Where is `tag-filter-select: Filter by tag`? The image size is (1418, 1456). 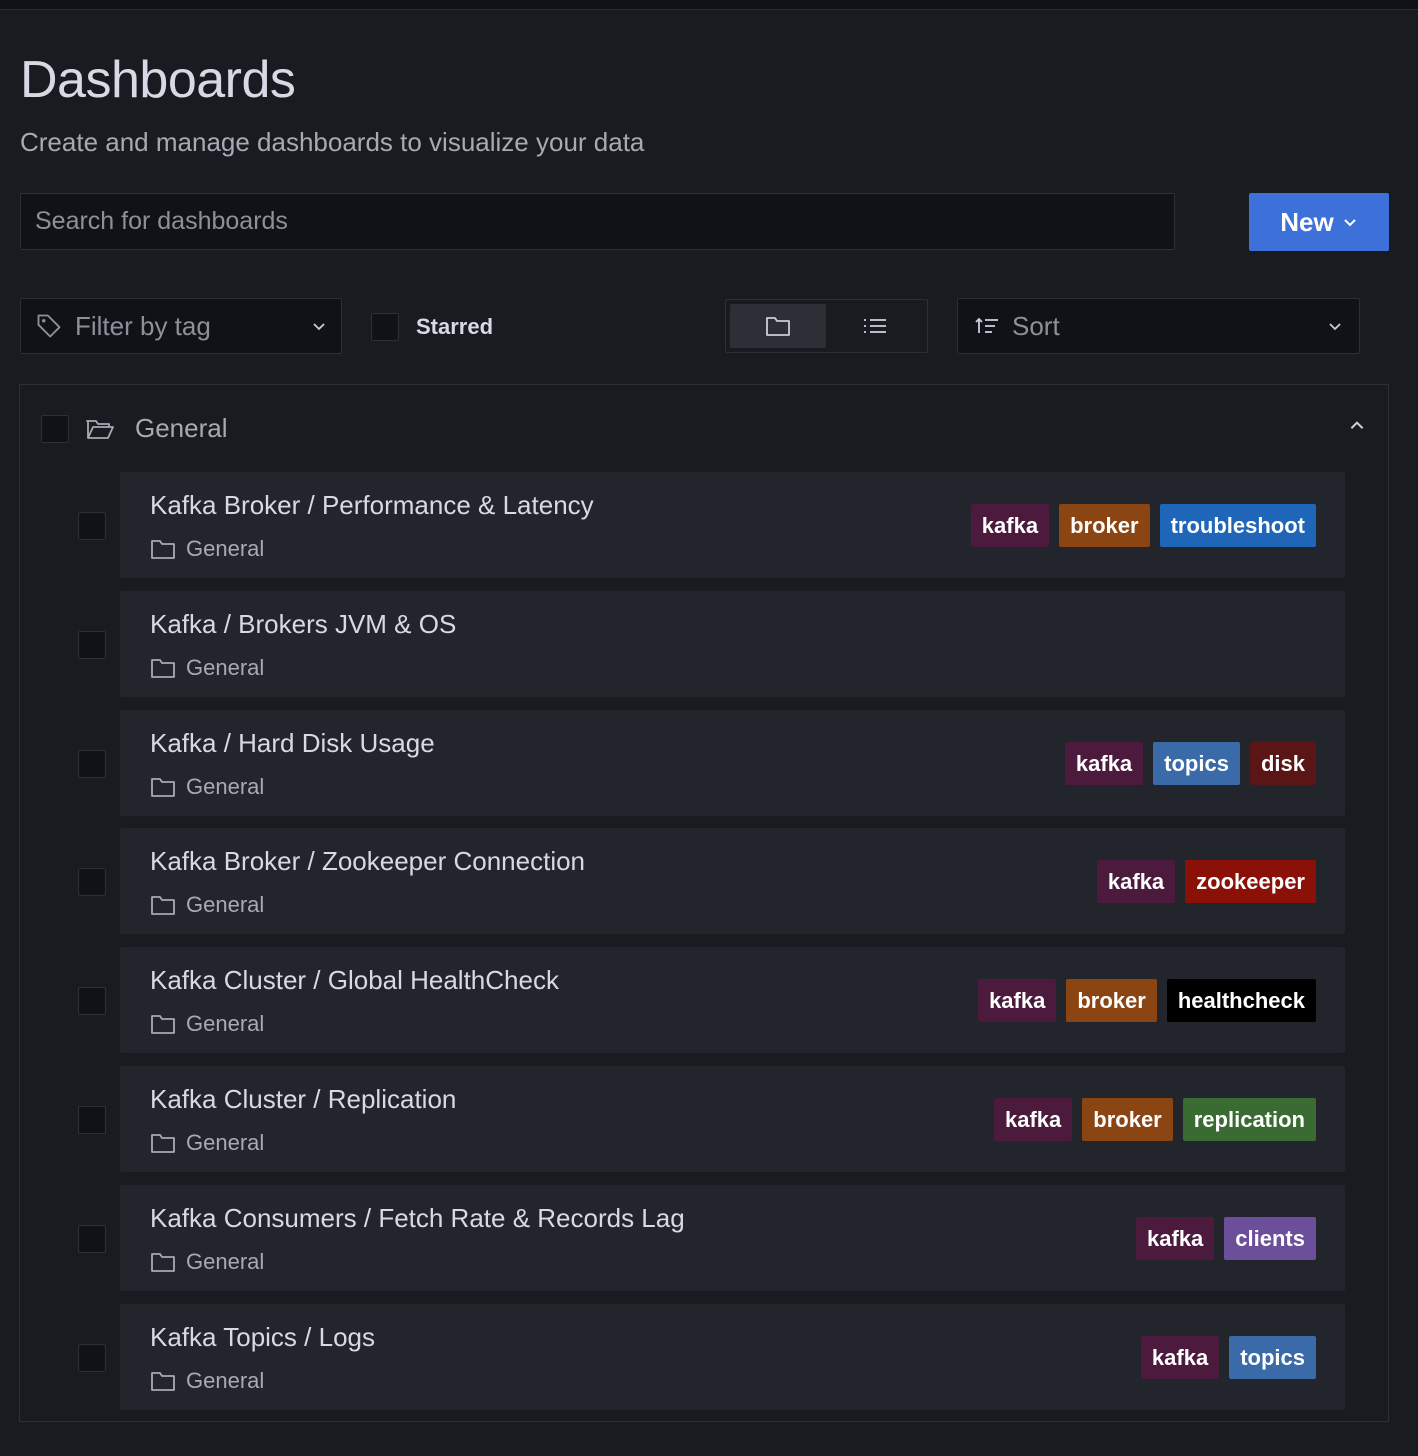 tag-filter-select: Filter by tag is located at coordinates (181, 326).